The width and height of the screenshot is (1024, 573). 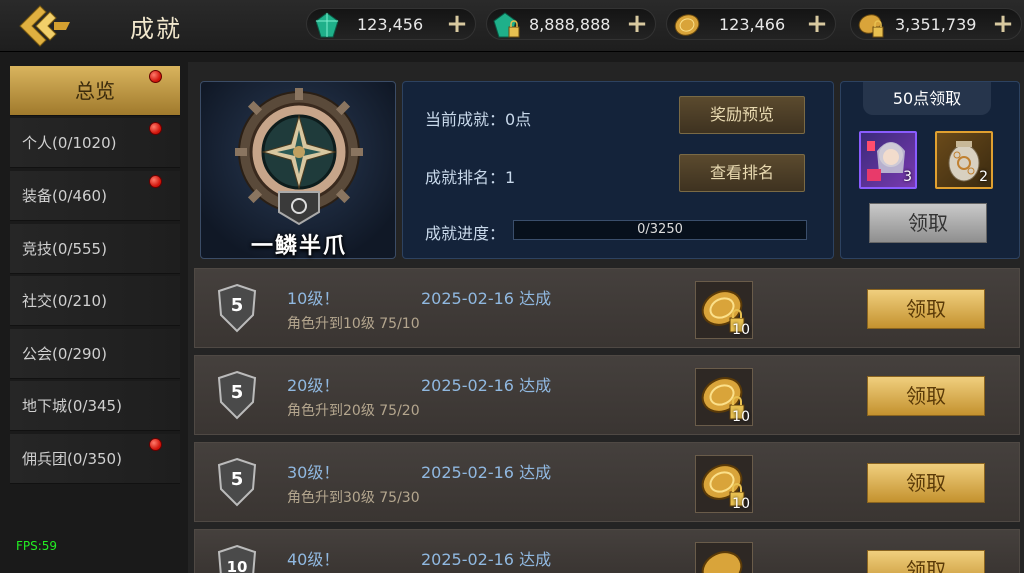 What do you see at coordinates (742, 173) in the screenshot?
I see `view-ranking-button: 查看排名` at bounding box center [742, 173].